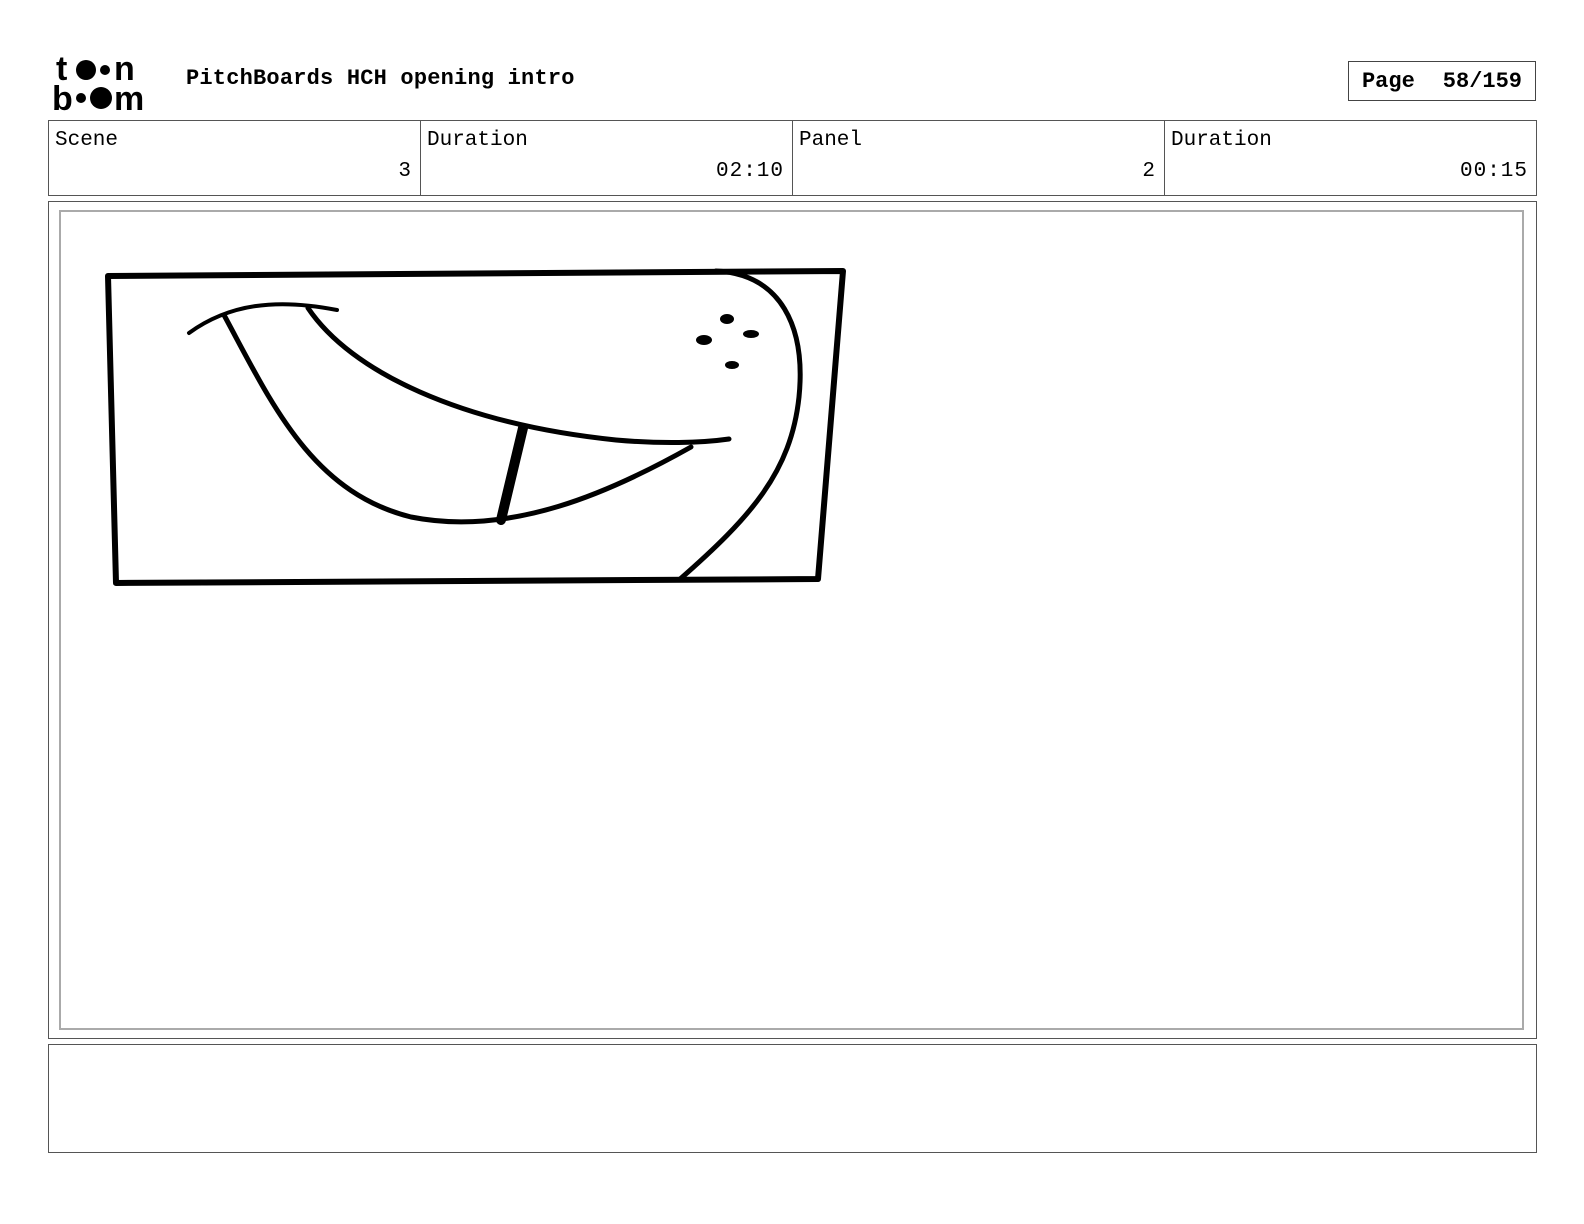  I want to click on sketch-head-curve, so click(739, 425).